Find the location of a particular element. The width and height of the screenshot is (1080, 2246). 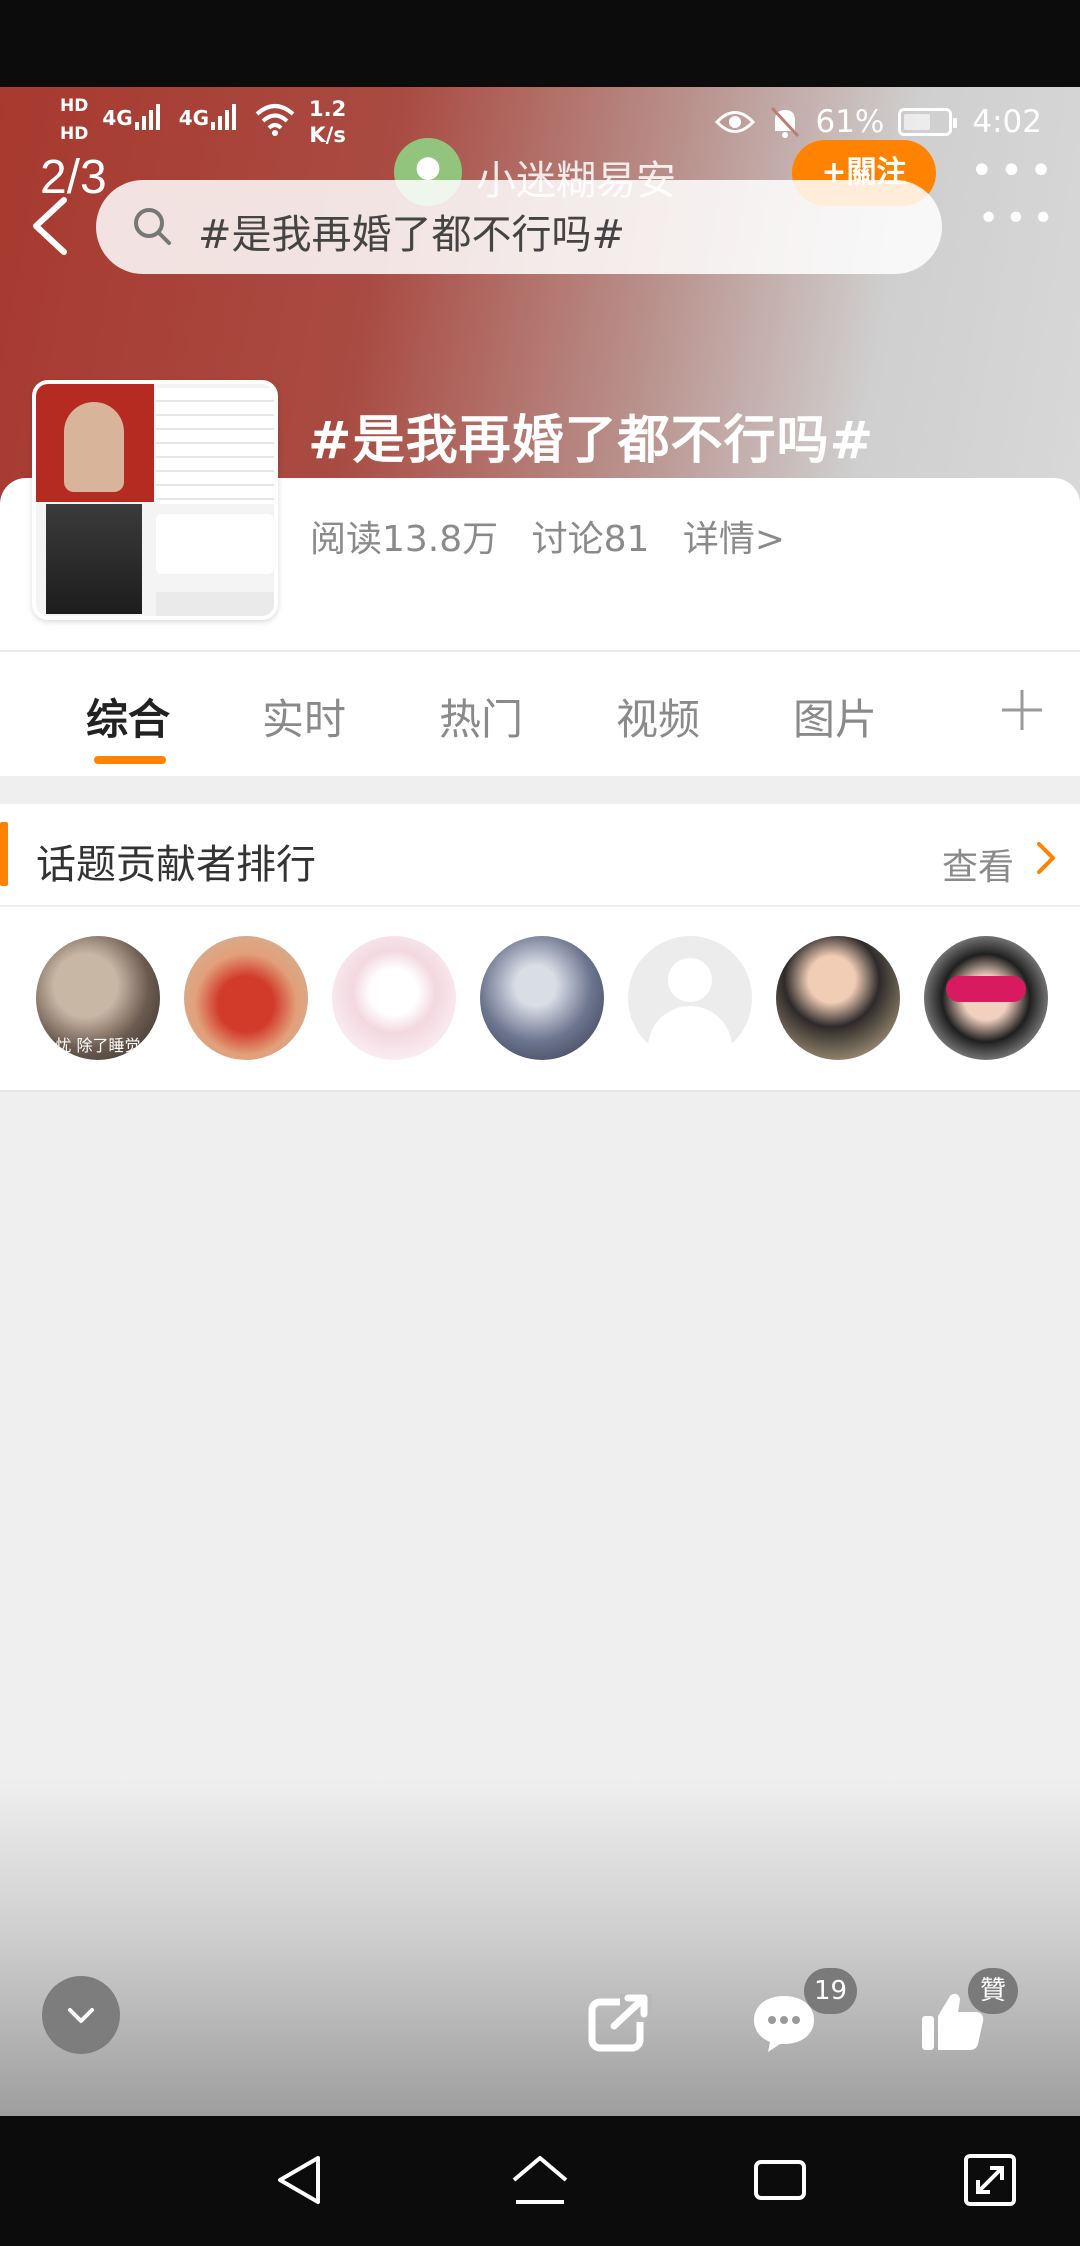

battery-icon is located at coordinates (928, 122).